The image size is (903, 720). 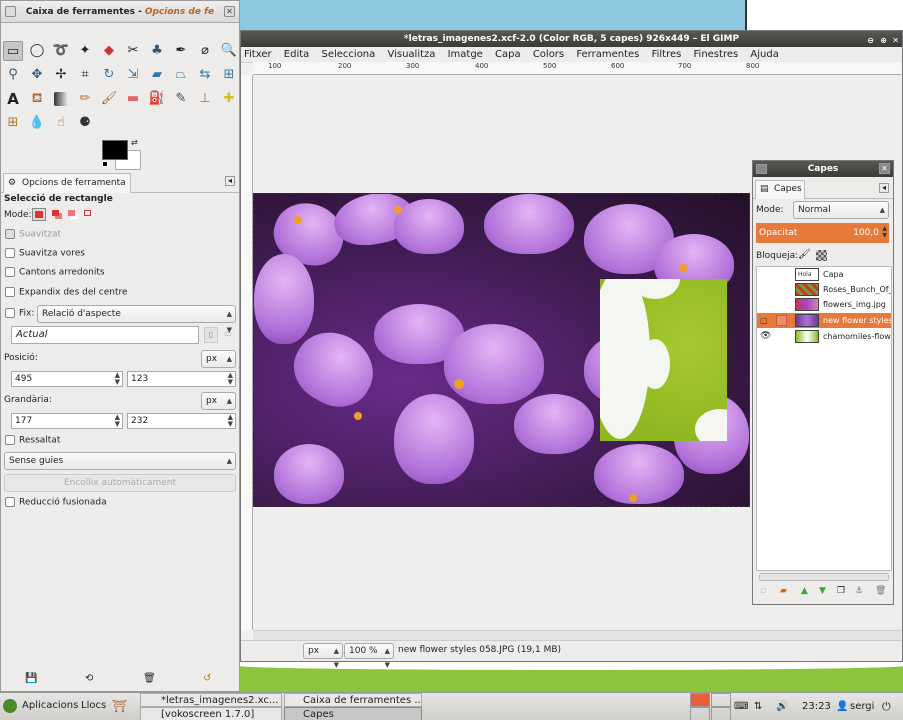 What do you see at coordinates (181, 379) in the screenshot?
I see `position-y-input: 123 ▲ ▼` at bounding box center [181, 379].